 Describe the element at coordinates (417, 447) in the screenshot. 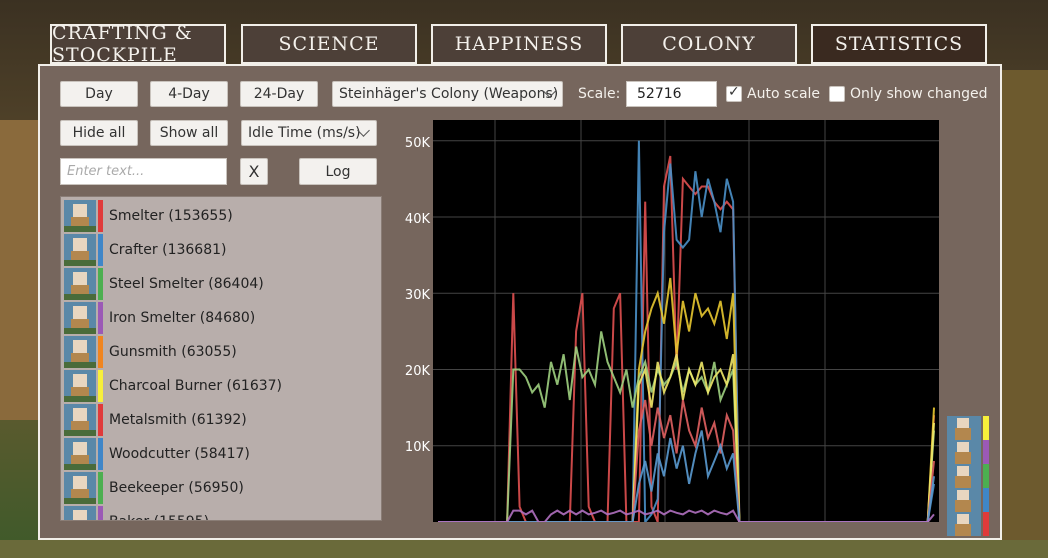

I see `y-tick-label: 10K` at that location.